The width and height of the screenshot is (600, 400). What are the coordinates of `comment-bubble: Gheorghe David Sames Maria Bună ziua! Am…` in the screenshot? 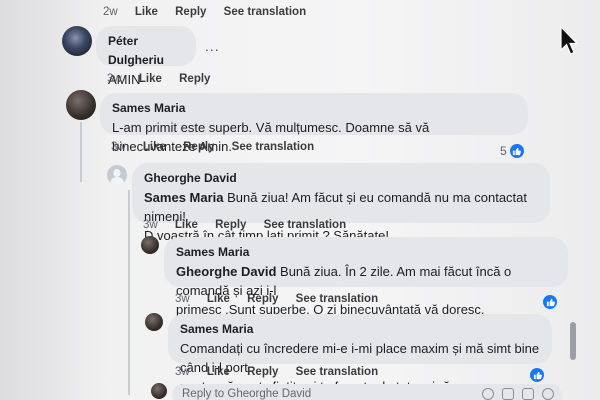 It's located at (341, 203).